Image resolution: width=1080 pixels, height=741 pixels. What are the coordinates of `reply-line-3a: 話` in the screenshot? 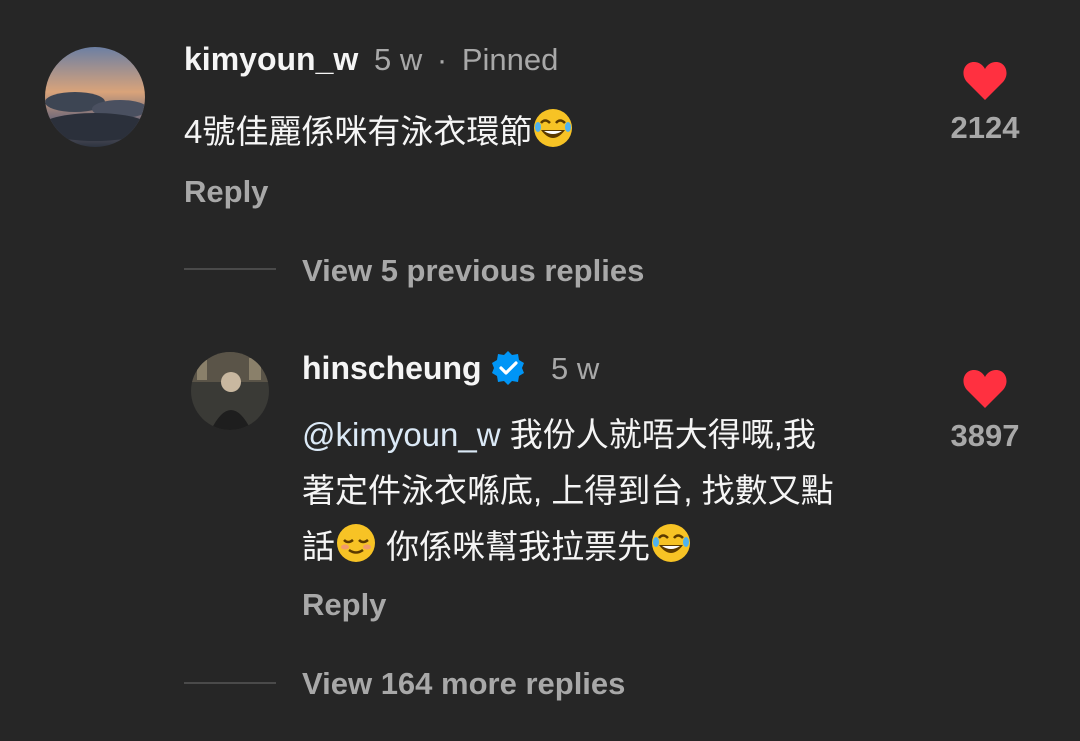 It's located at (318, 546).